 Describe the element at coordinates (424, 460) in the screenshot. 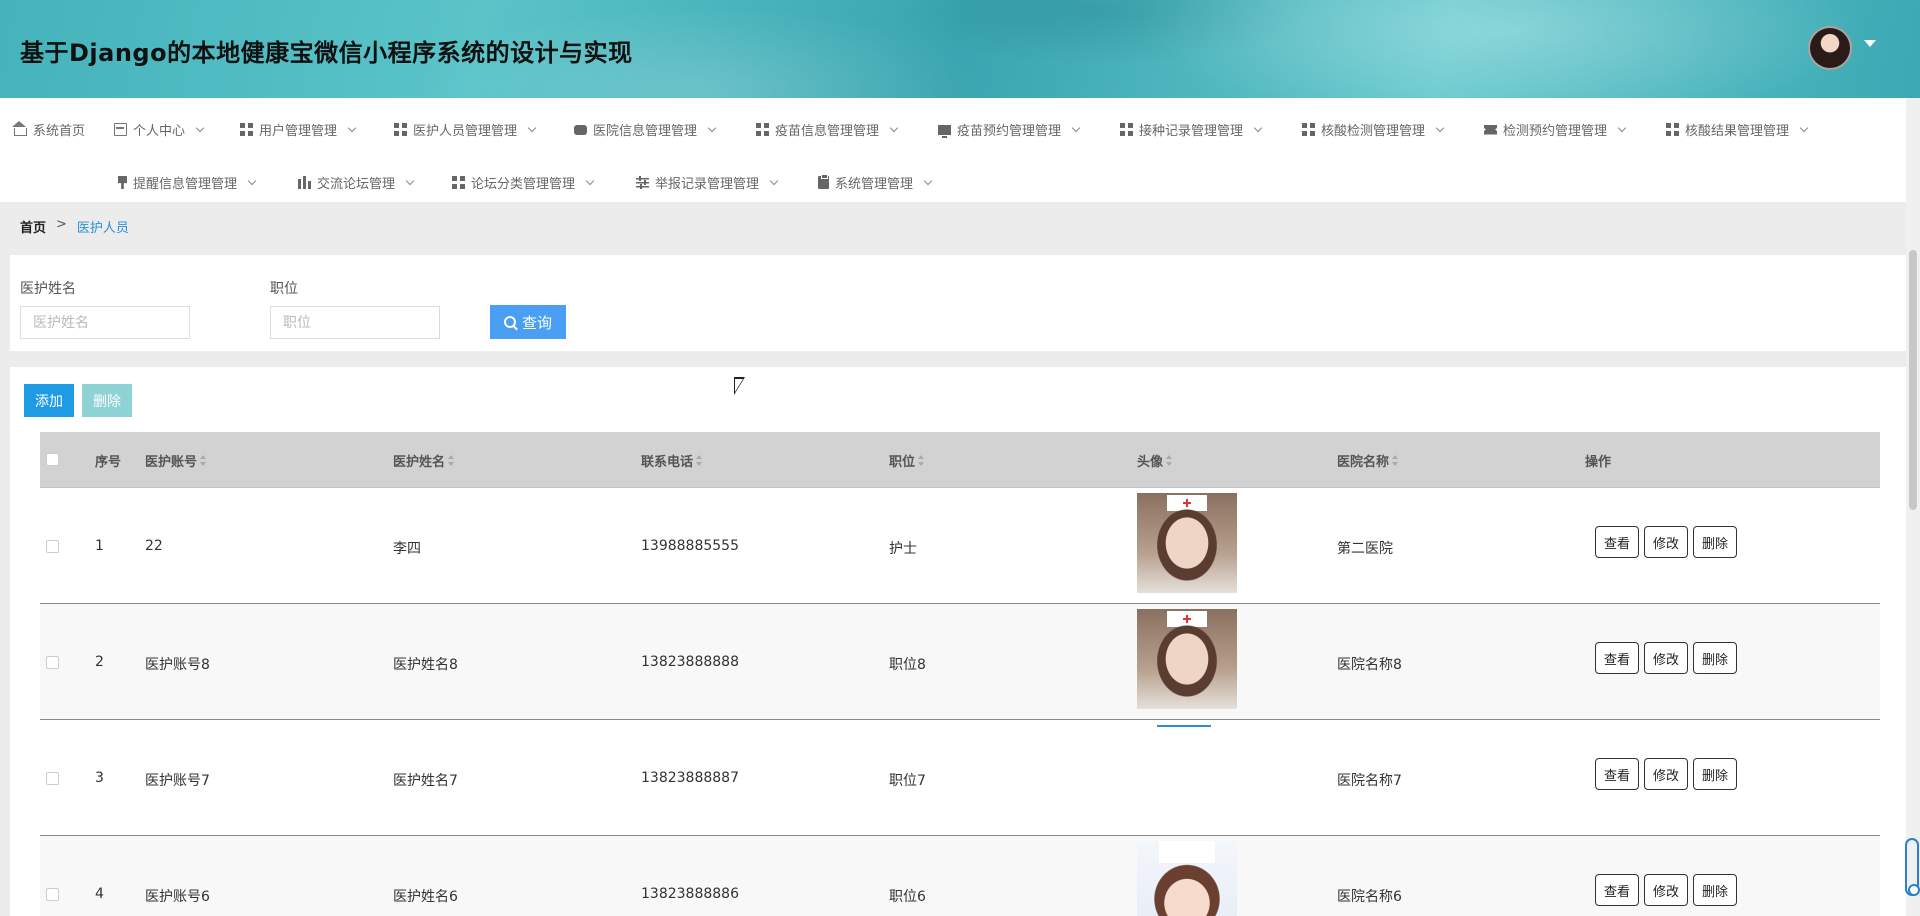

I see `column-header-name: 医护姓名` at that location.